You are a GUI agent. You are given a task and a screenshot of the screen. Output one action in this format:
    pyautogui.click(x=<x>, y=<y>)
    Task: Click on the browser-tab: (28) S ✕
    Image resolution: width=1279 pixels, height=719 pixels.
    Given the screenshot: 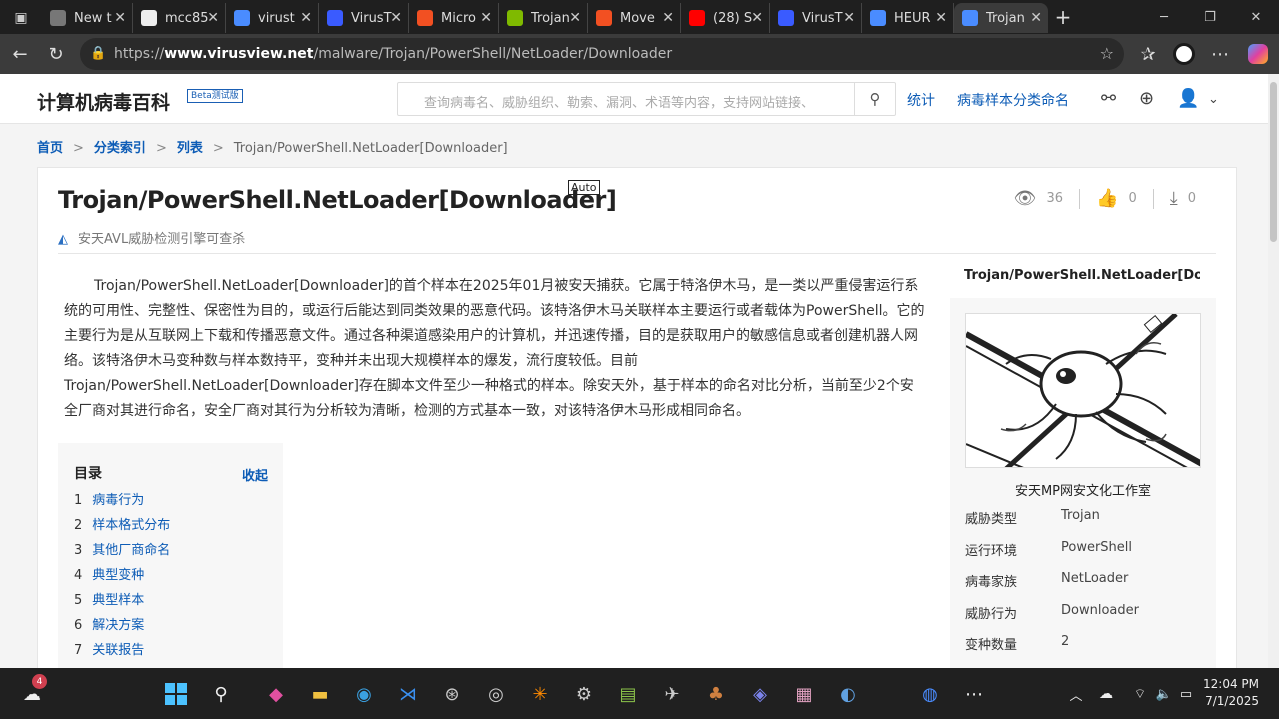 What is the action you would take?
    pyautogui.click(x=725, y=18)
    